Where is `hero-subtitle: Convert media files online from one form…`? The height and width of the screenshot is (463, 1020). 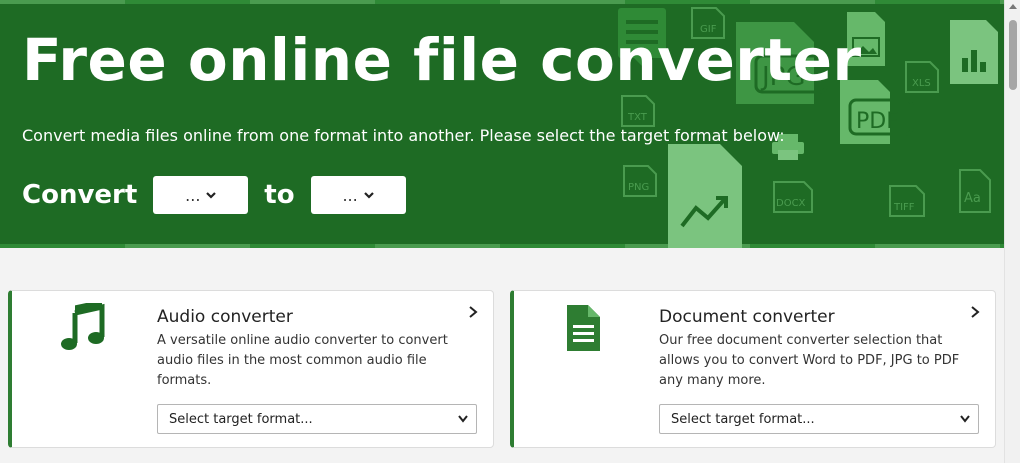 hero-subtitle: Convert media files online from one form… is located at coordinates (403, 135).